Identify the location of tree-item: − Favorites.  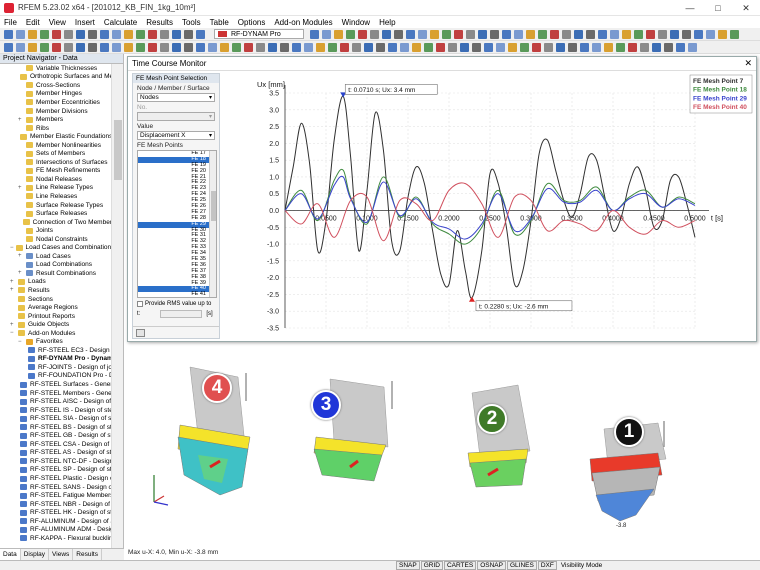
(56, 342).